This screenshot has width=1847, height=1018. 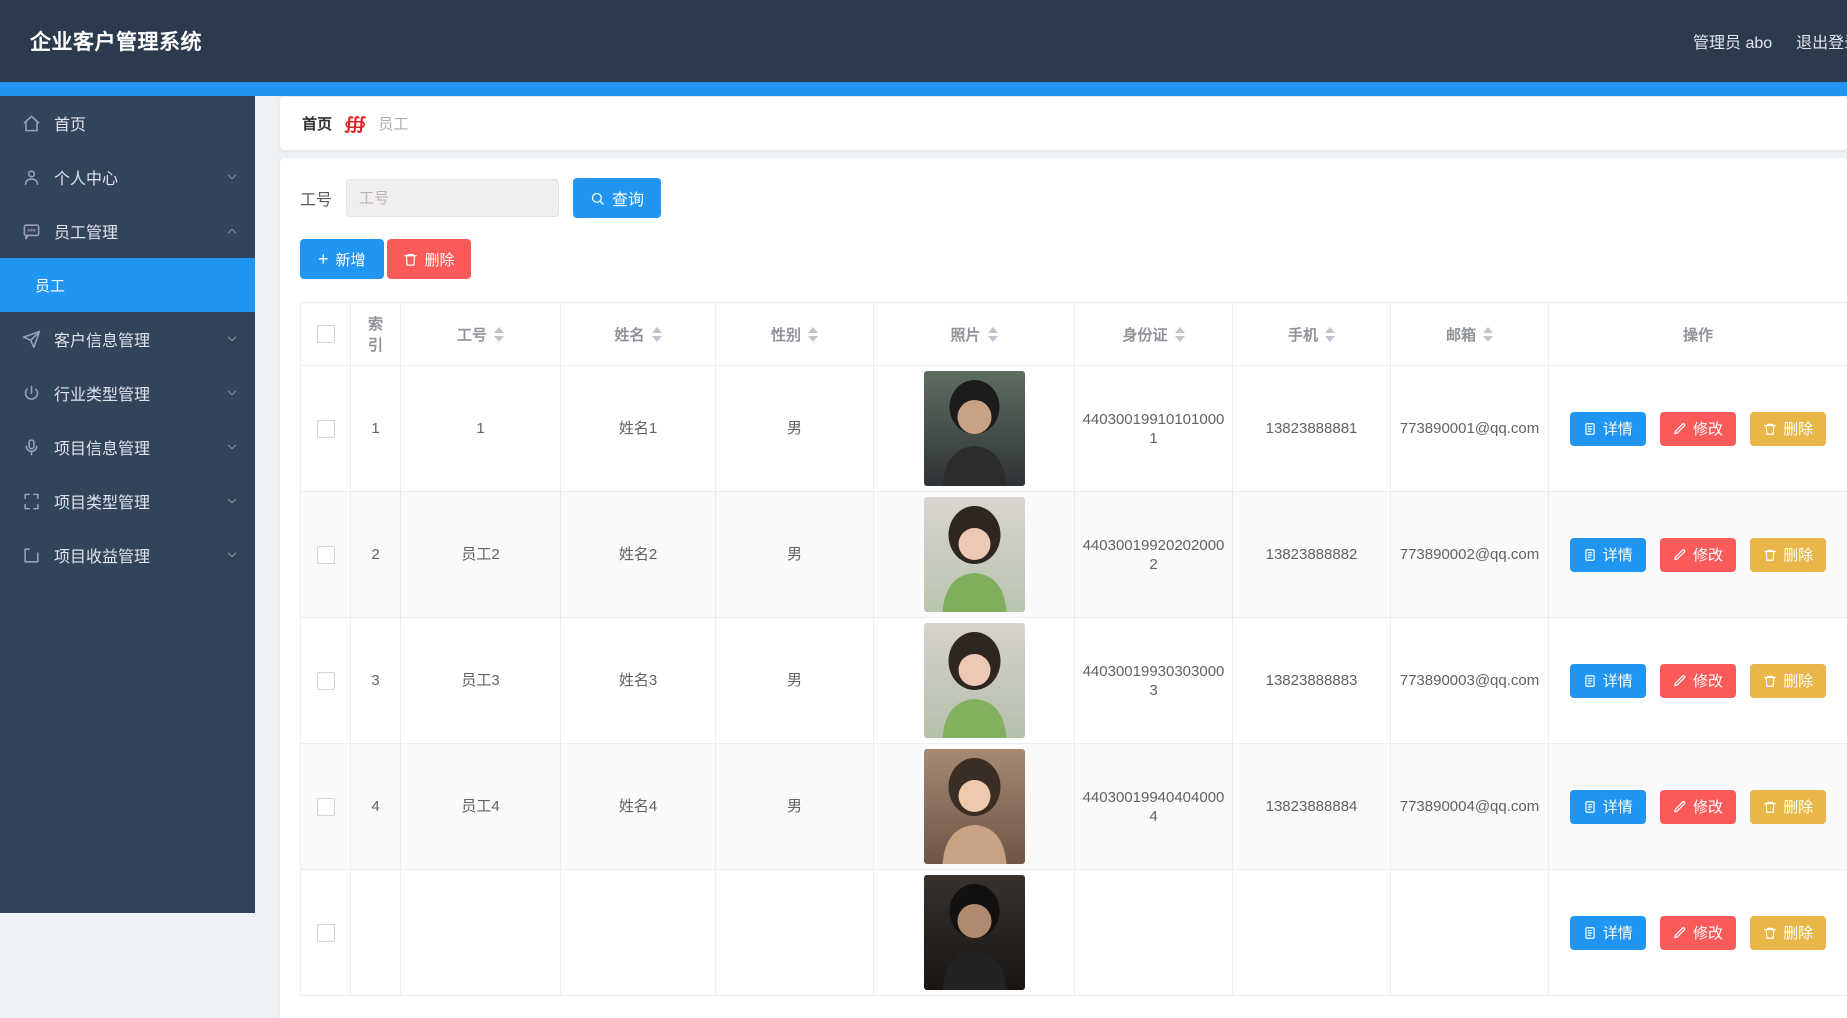 What do you see at coordinates (1470, 334) in the screenshot?
I see `col-email: 邮箱` at bounding box center [1470, 334].